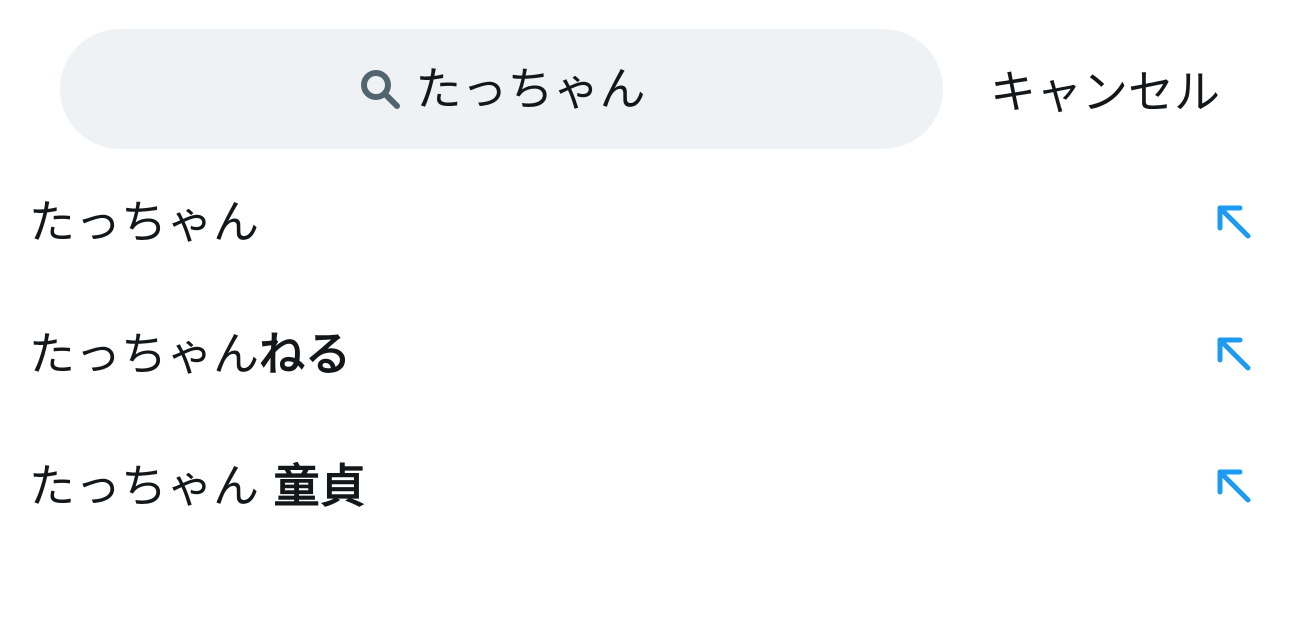 The image size is (1290, 631). I want to click on suggestion-completion: ねる, so click(305, 354).